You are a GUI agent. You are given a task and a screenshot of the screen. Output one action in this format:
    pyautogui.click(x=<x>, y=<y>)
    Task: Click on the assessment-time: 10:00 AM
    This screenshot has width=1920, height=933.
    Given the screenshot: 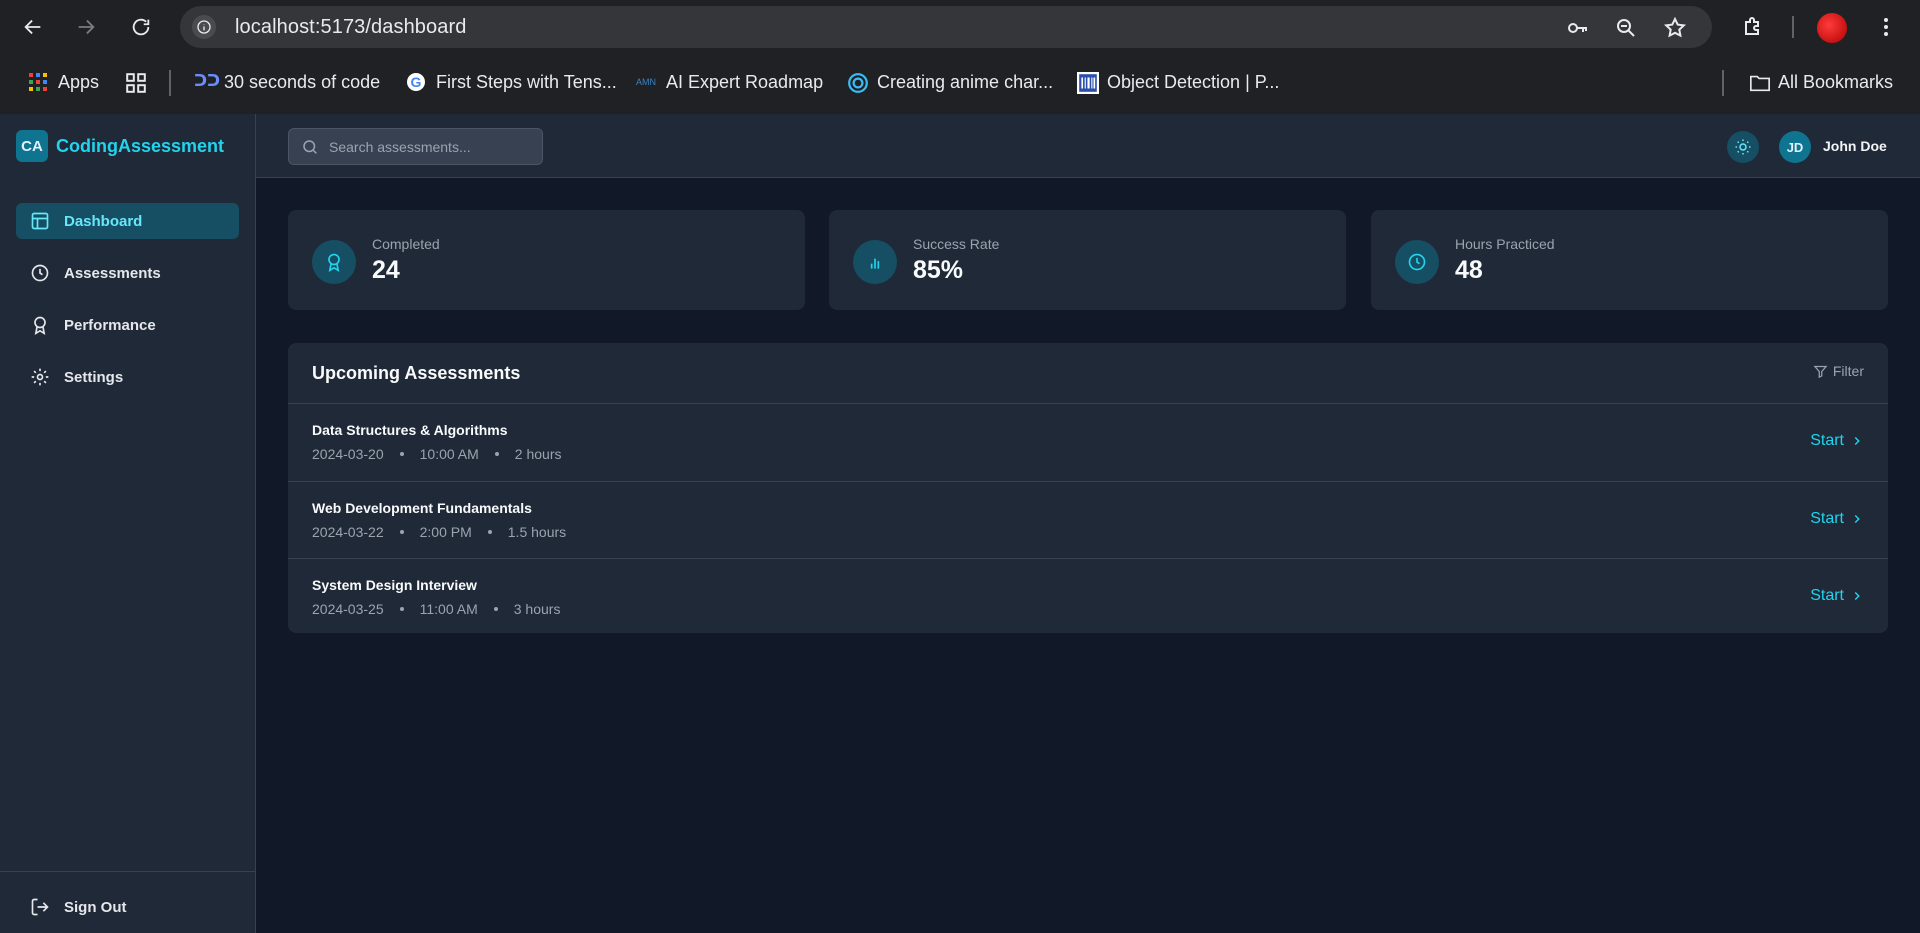 What is the action you would take?
    pyautogui.click(x=449, y=454)
    